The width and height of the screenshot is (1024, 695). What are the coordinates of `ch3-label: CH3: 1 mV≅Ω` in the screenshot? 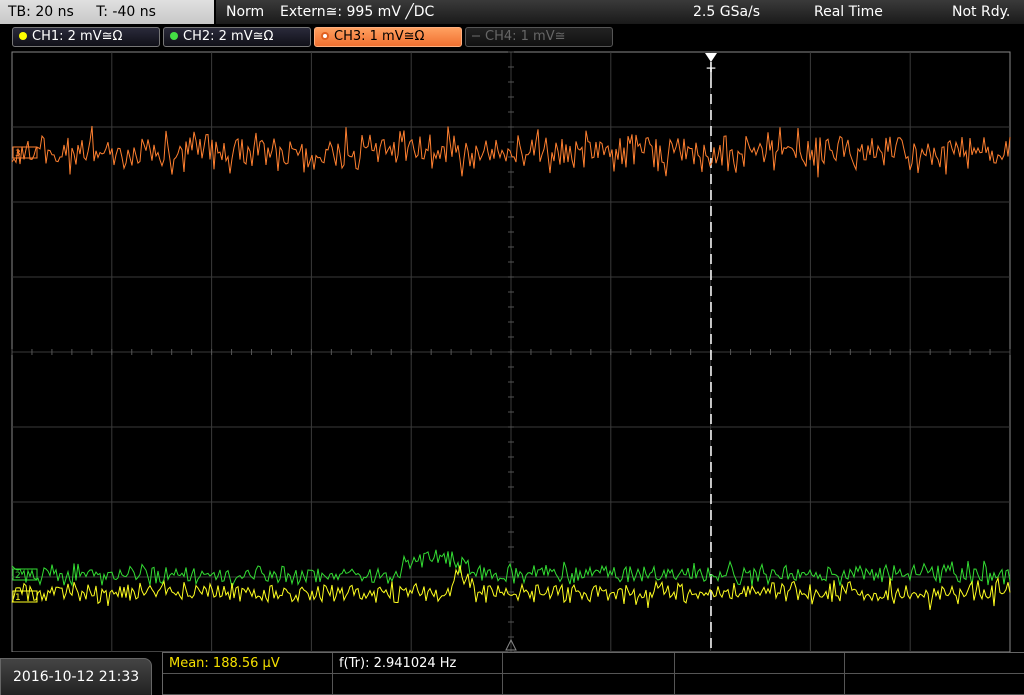 It's located at (379, 36).